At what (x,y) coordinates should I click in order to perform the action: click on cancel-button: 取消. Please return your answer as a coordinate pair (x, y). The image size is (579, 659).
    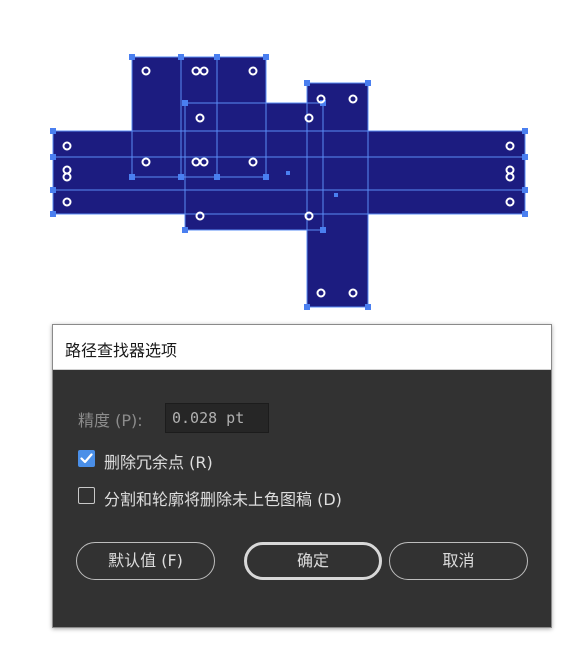
    Looking at the image, I should click on (458, 561).